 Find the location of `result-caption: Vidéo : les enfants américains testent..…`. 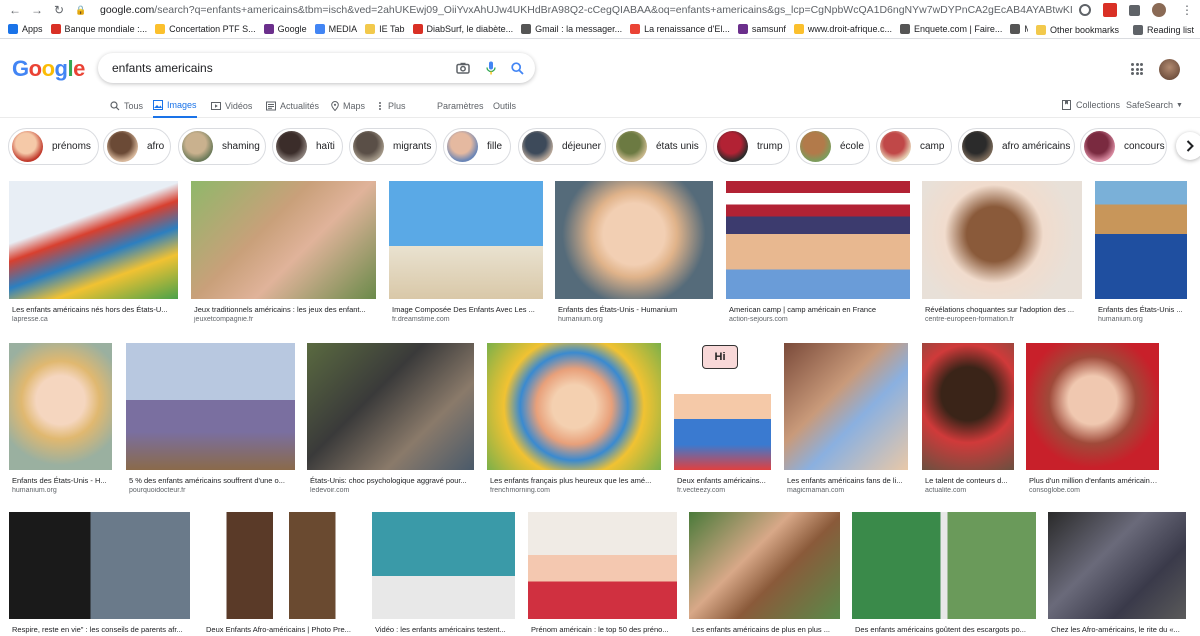

result-caption: Vidéo : les enfants américains testent..… is located at coordinates (443, 629).